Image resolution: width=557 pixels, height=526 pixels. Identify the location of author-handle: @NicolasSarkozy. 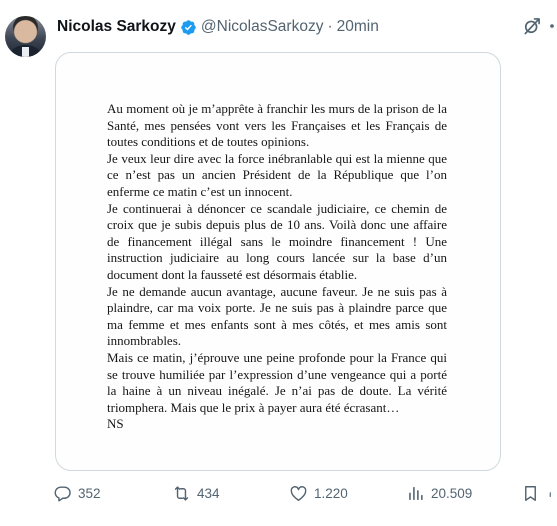
(262, 27).